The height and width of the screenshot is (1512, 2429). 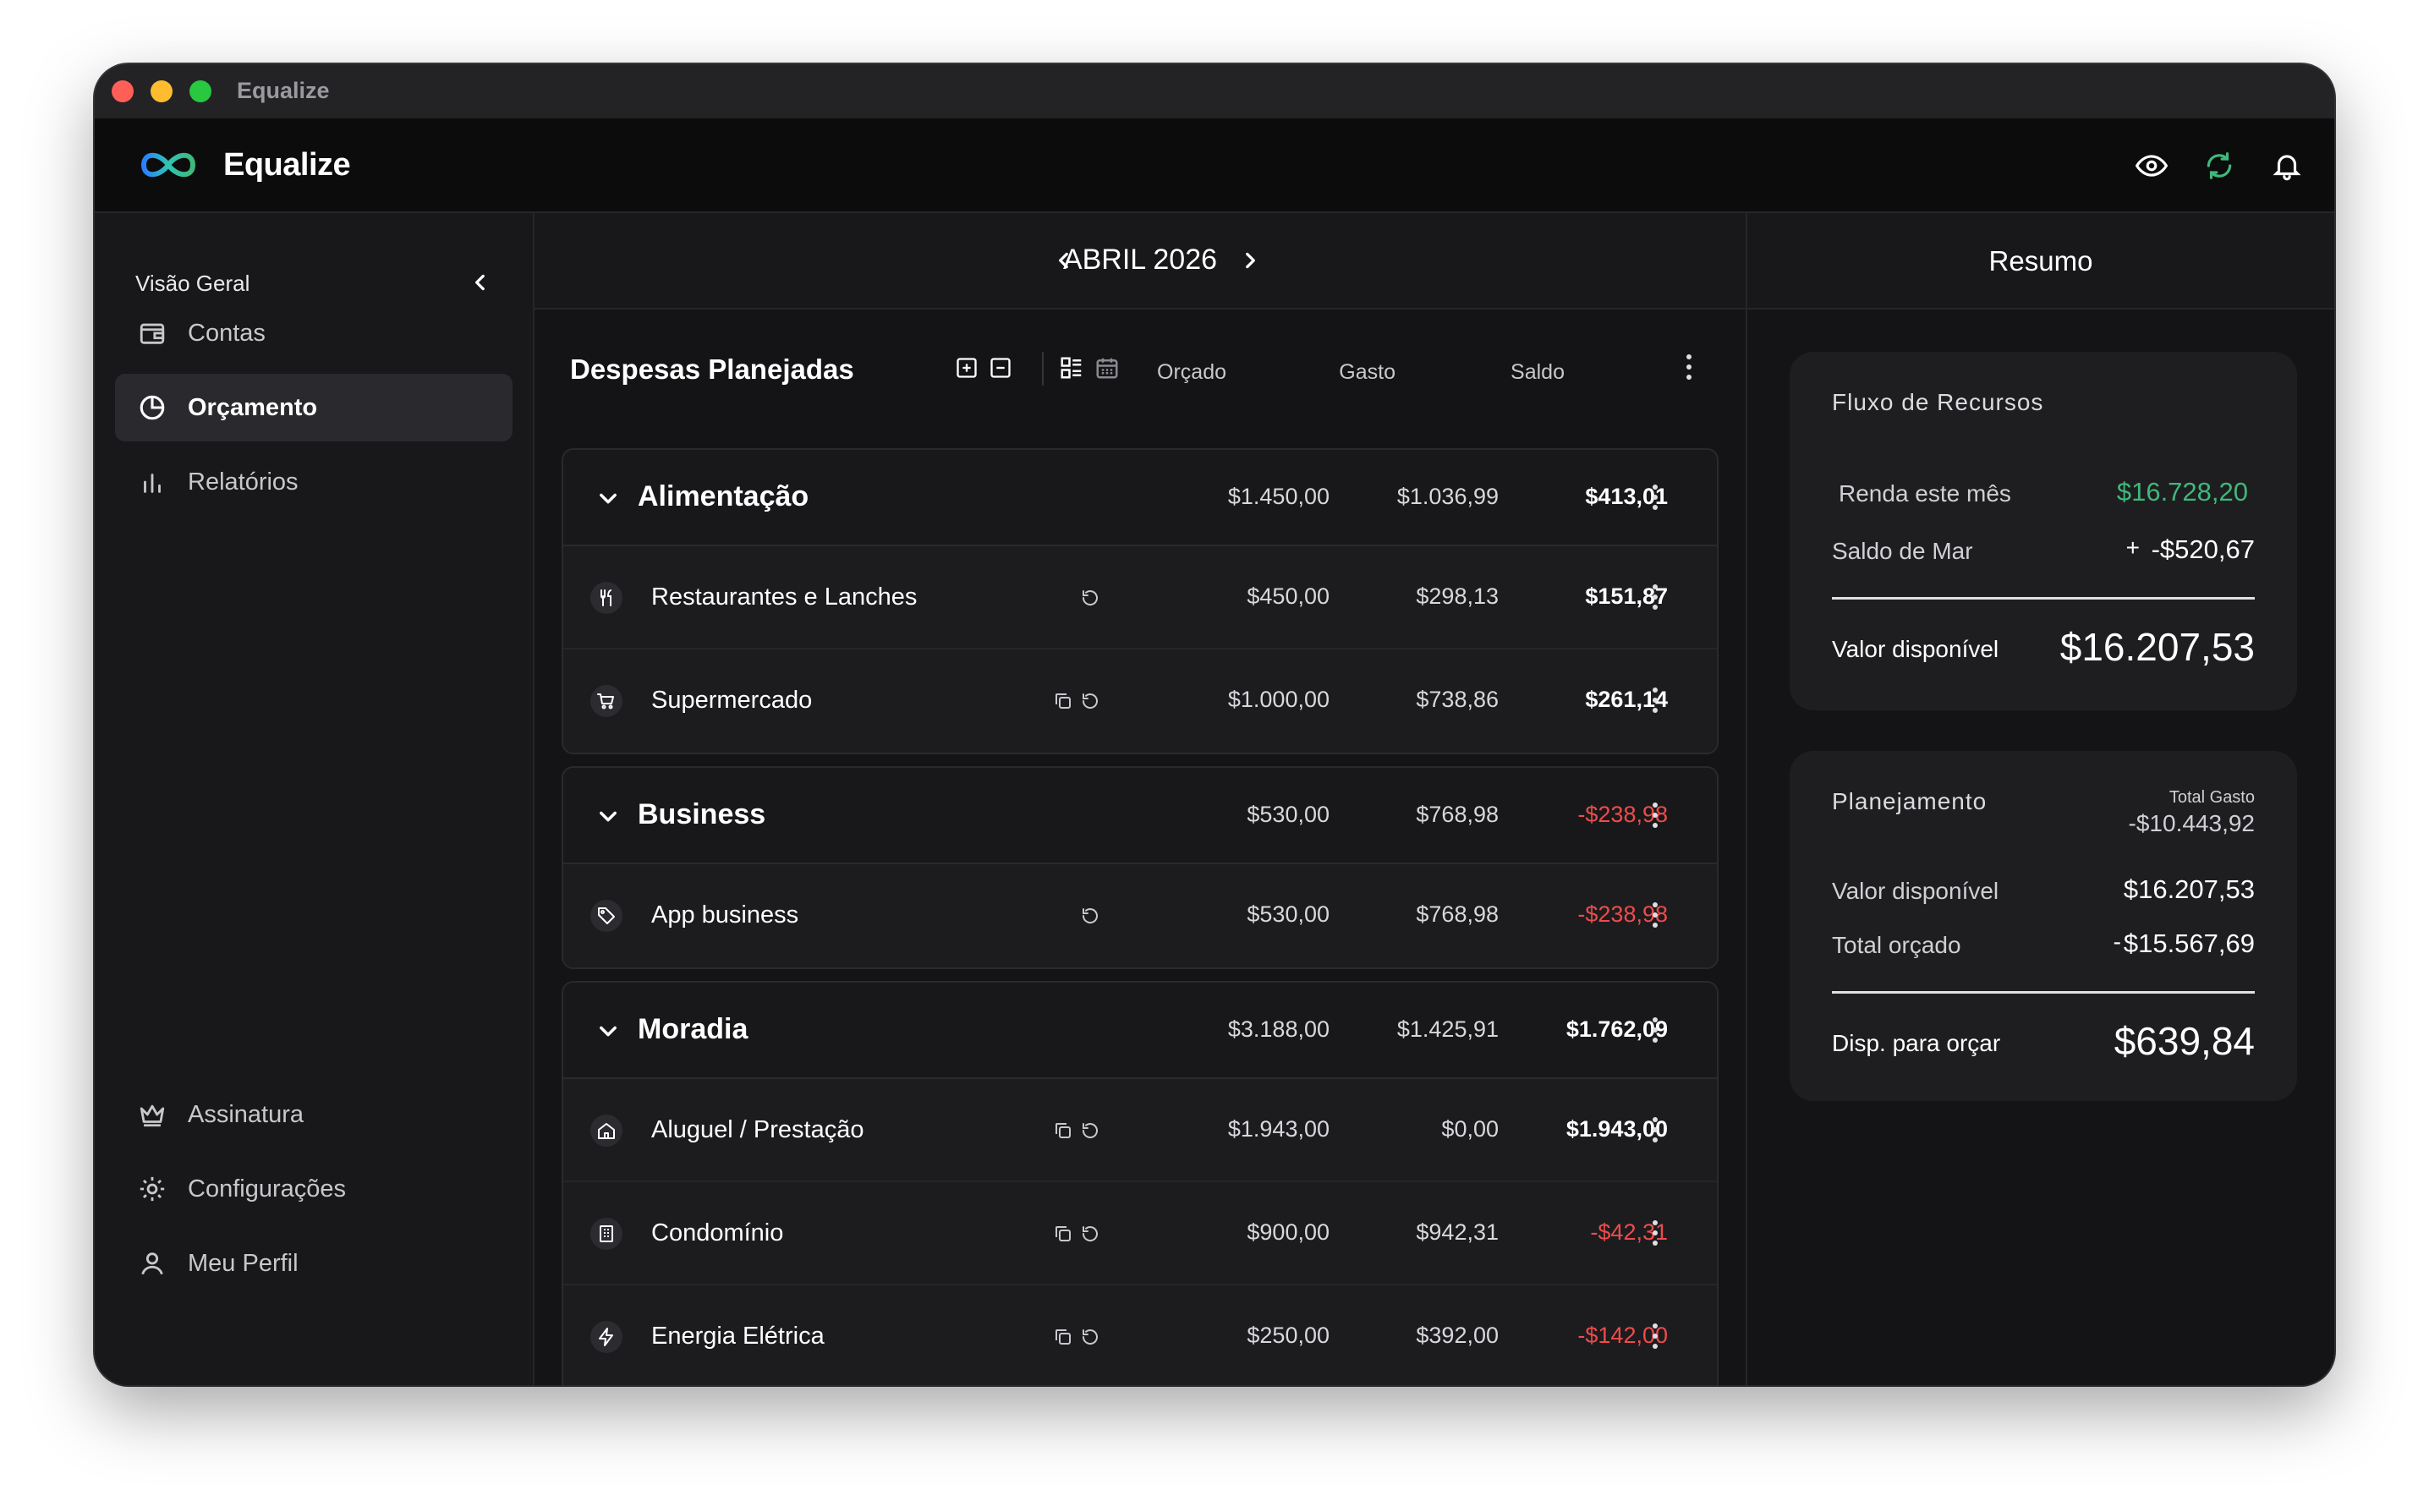 What do you see at coordinates (2157, 647) in the screenshot?
I see `available-value: $16.207,53` at bounding box center [2157, 647].